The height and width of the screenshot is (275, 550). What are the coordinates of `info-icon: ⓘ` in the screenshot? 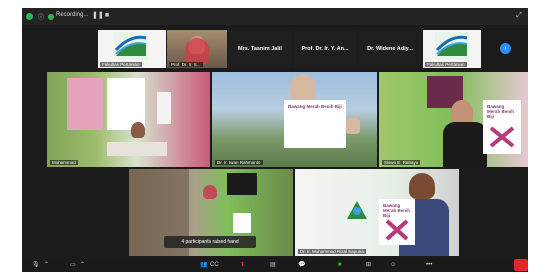 It's located at (41, 16).